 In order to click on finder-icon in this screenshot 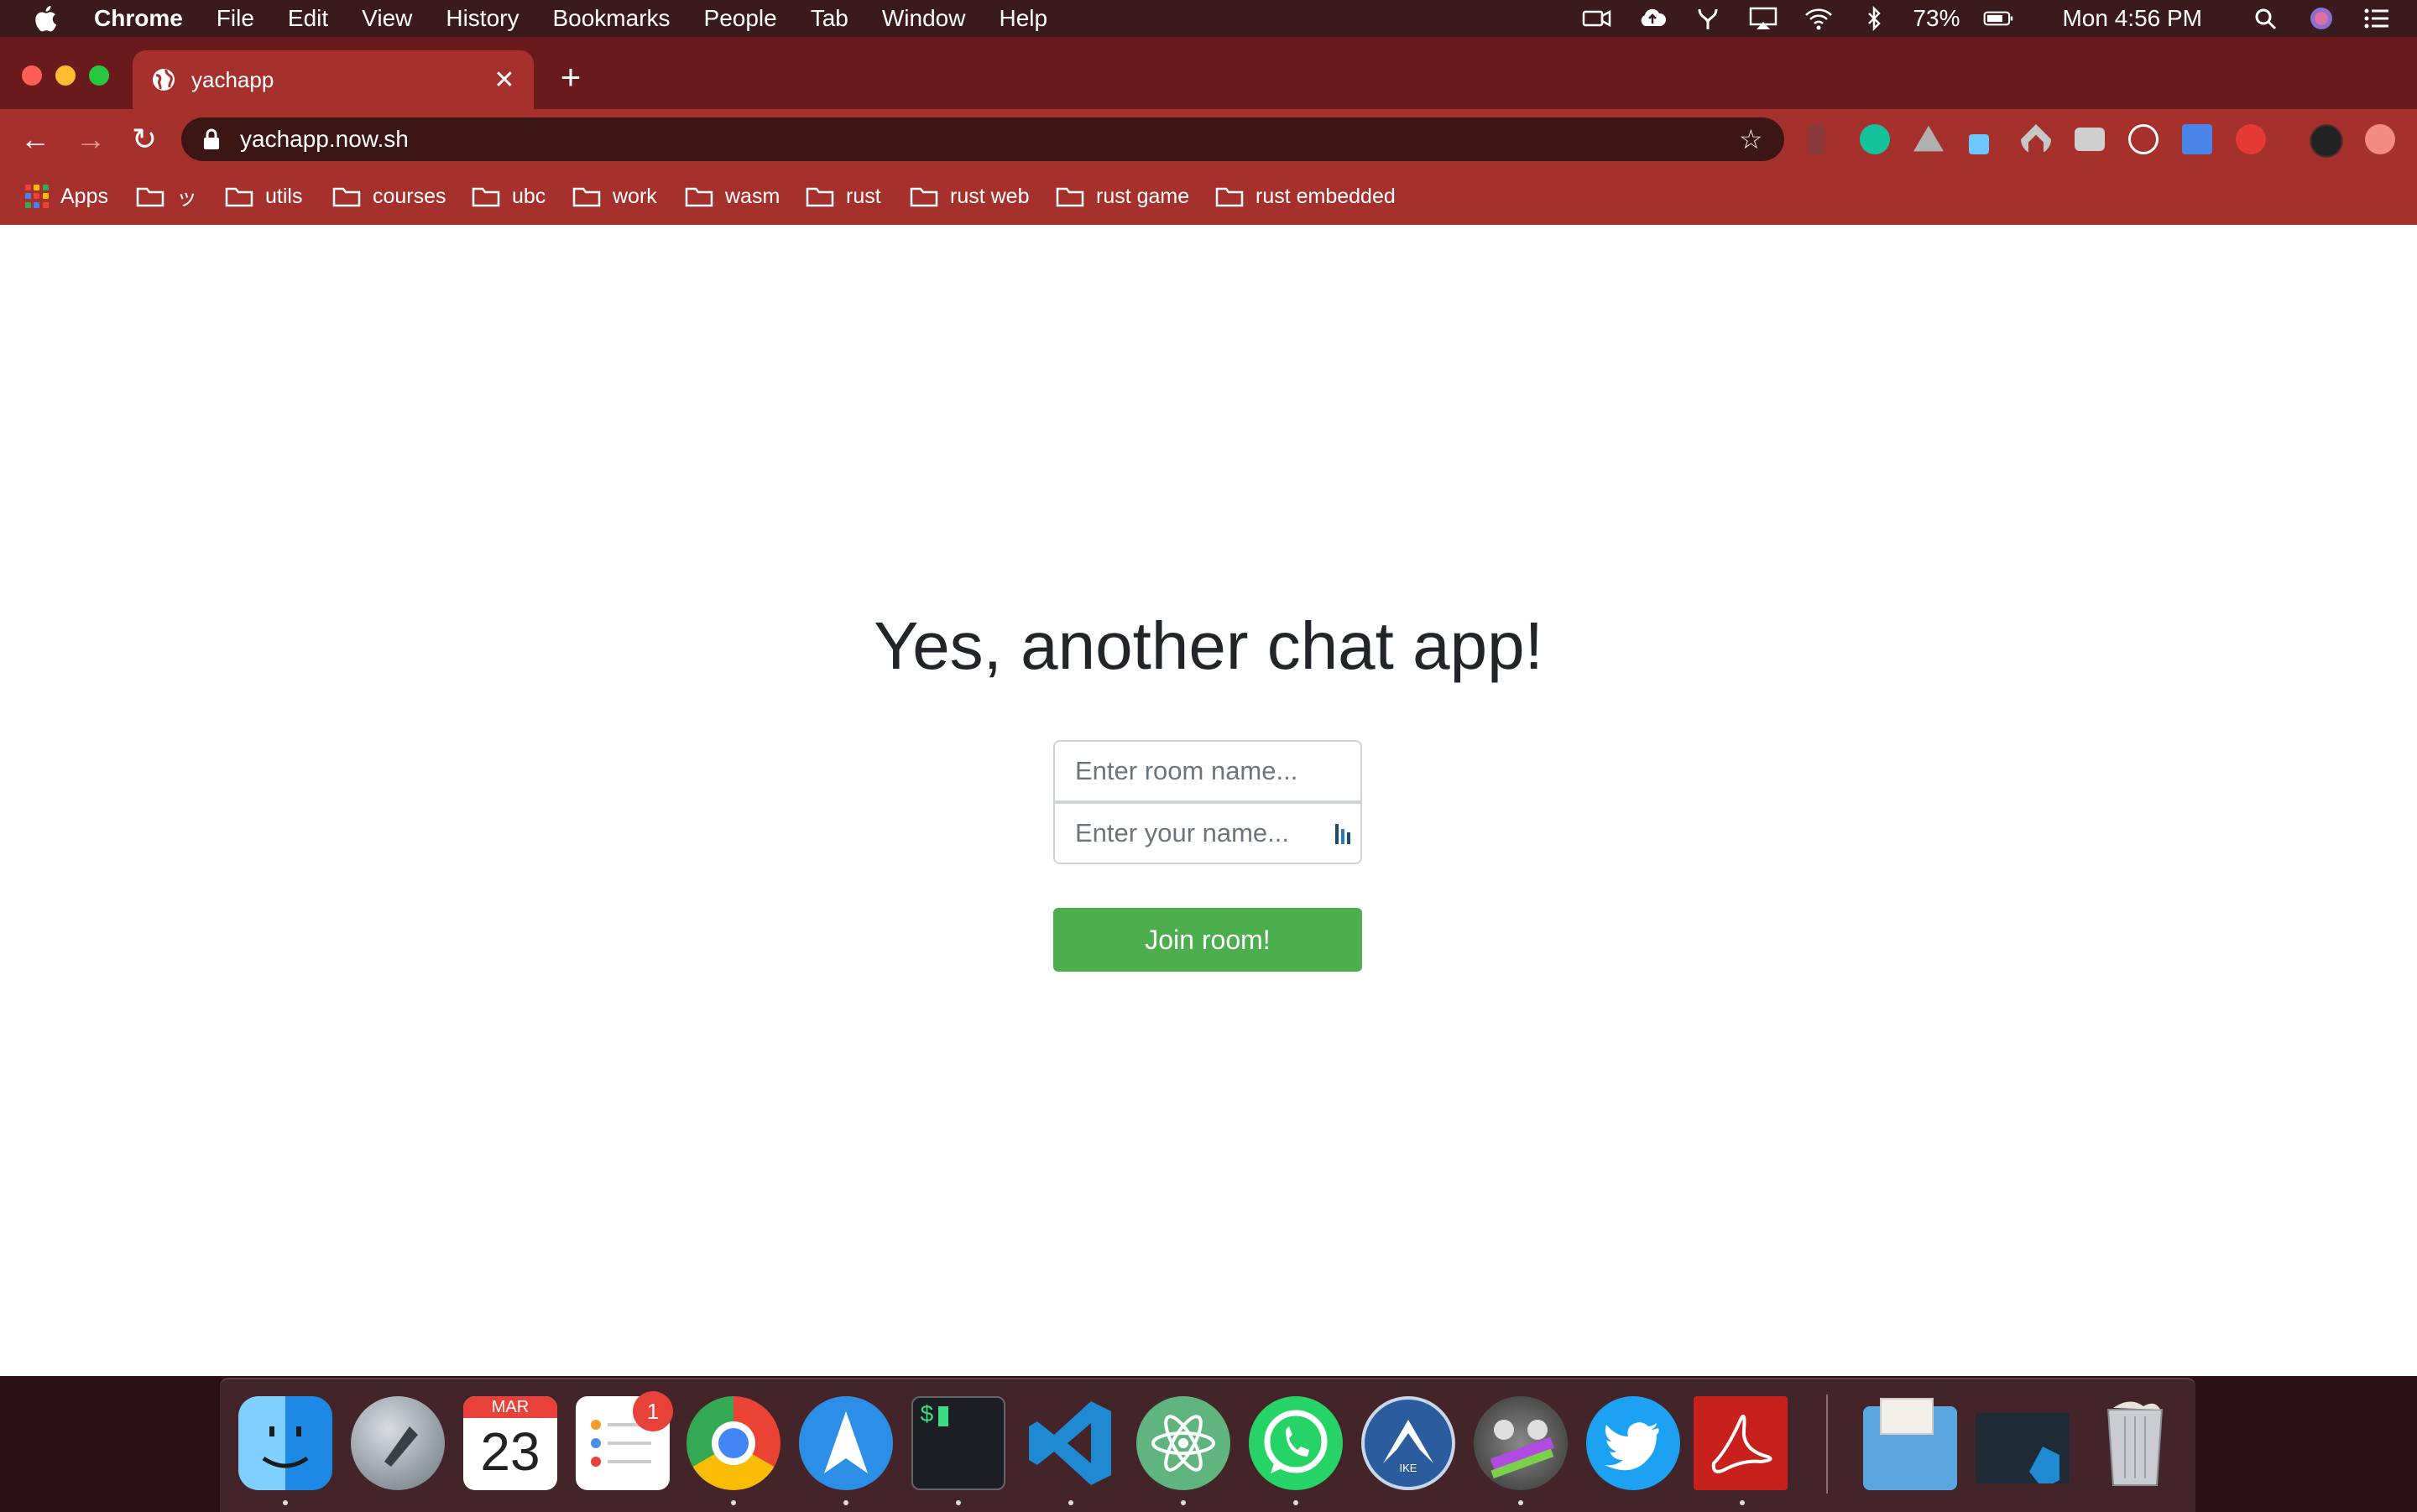, I will do `click(285, 1443)`.